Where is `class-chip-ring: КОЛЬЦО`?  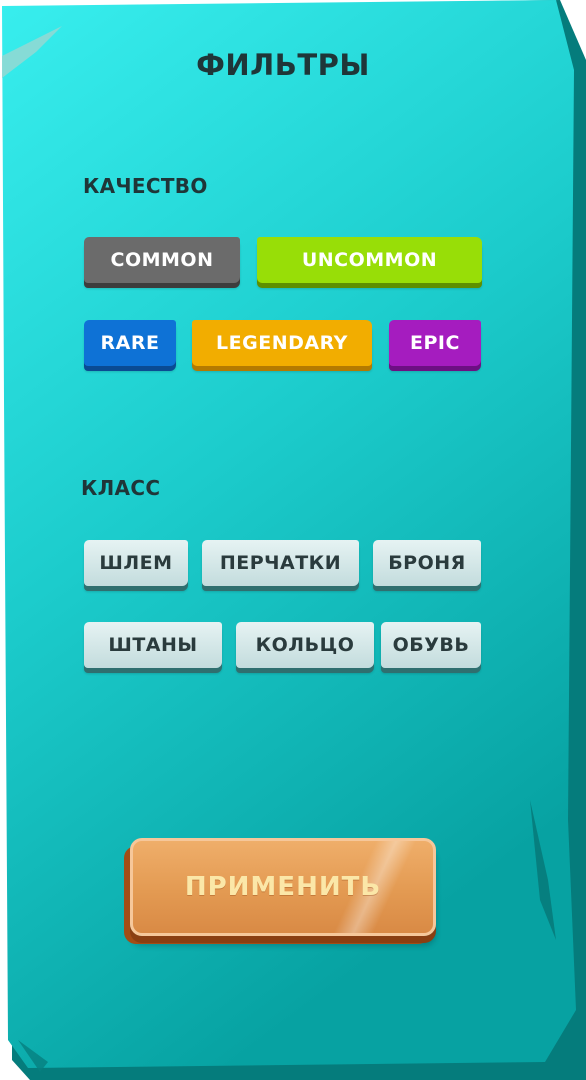
class-chip-ring: КОЛЬЦО is located at coordinates (305, 645).